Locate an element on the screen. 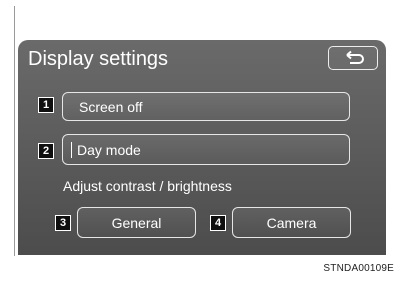 The height and width of the screenshot is (282, 404). general-label: General is located at coordinates (136, 222).